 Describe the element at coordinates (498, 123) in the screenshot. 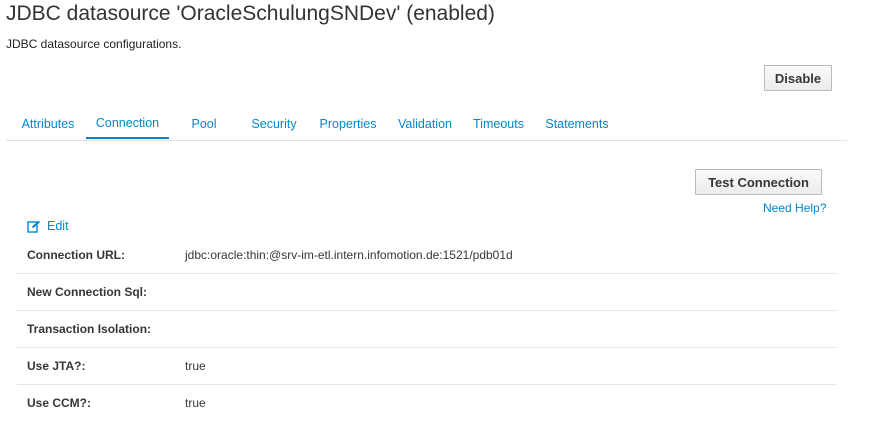

I see `tab-timeouts: Timeouts` at that location.